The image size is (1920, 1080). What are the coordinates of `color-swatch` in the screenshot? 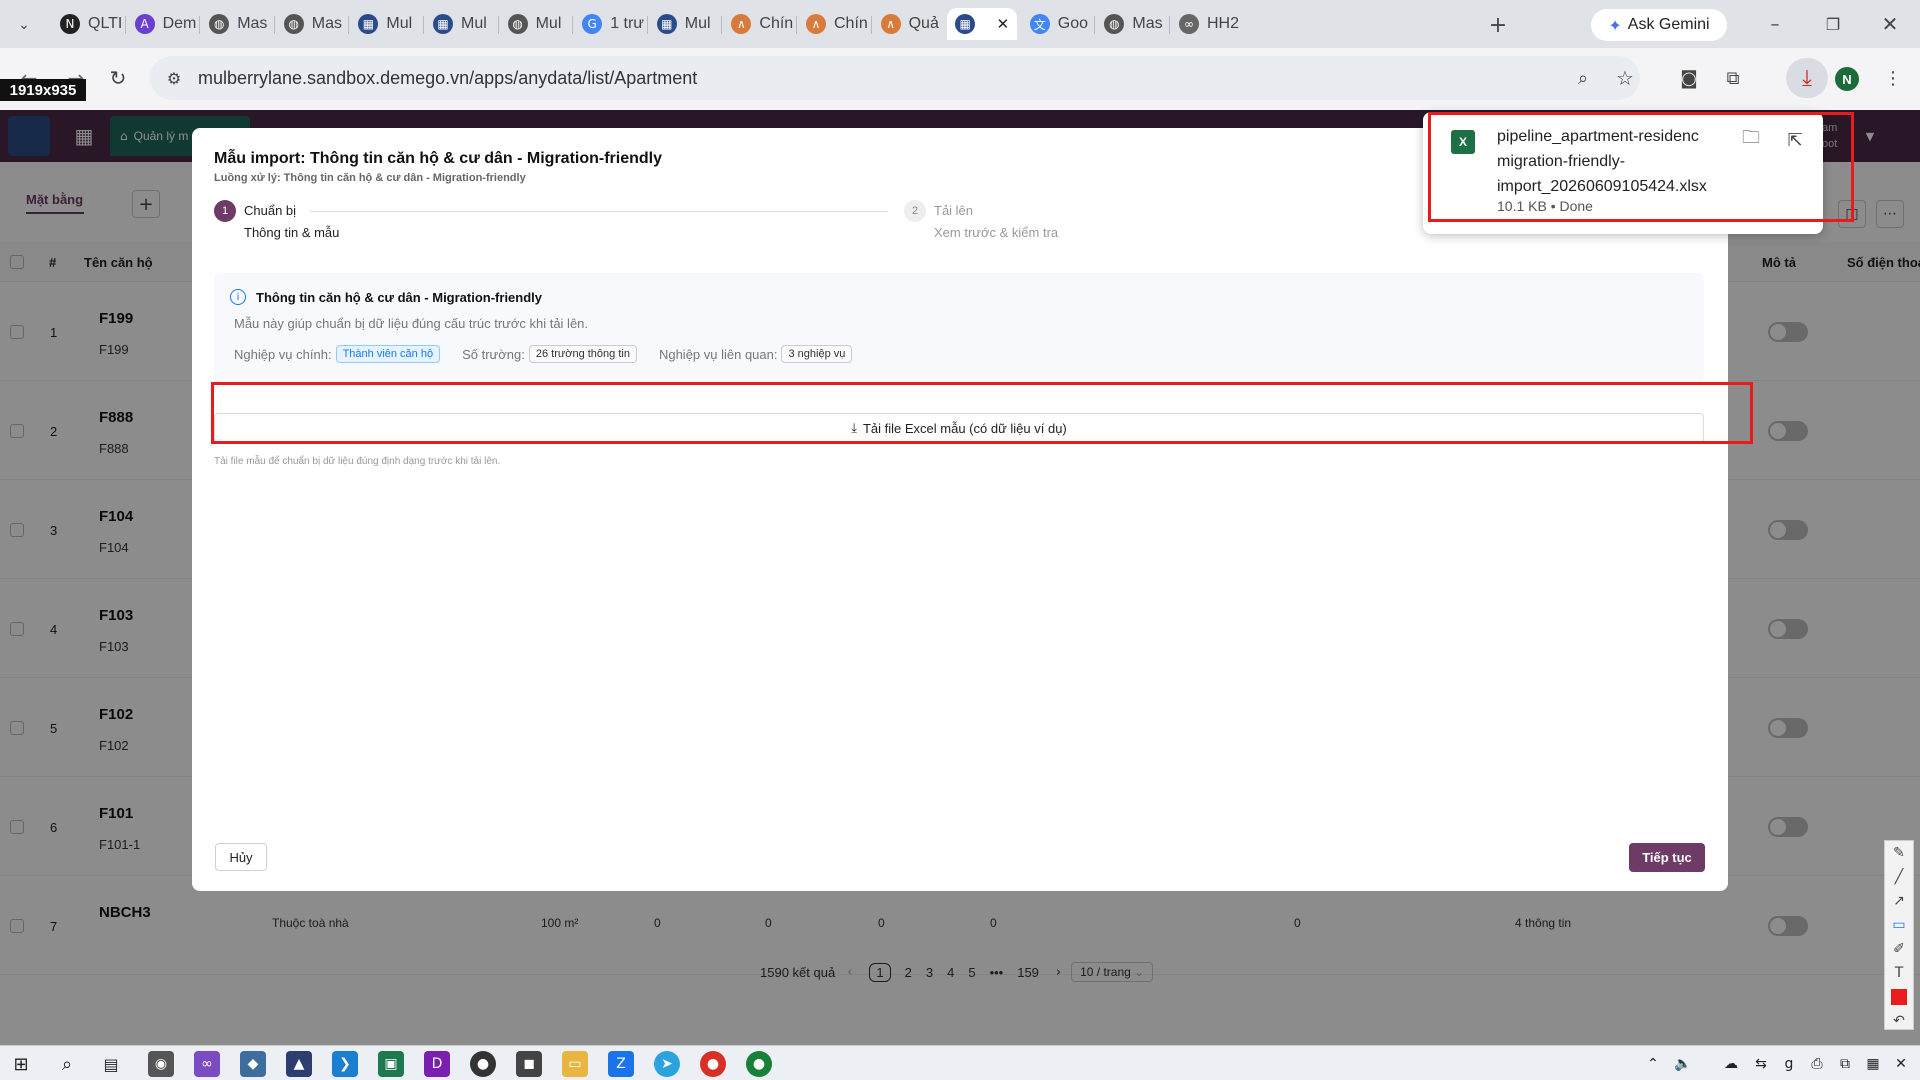 It's located at (1899, 997).